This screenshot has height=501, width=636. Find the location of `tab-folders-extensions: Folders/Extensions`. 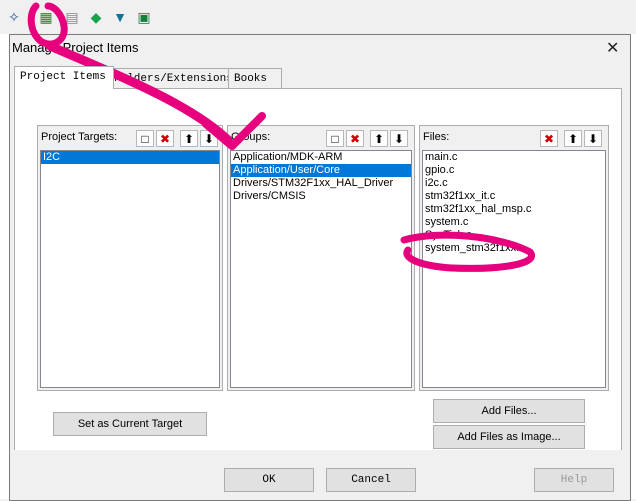

tab-folders-extensions: Folders/Extensions is located at coordinates (172, 78).